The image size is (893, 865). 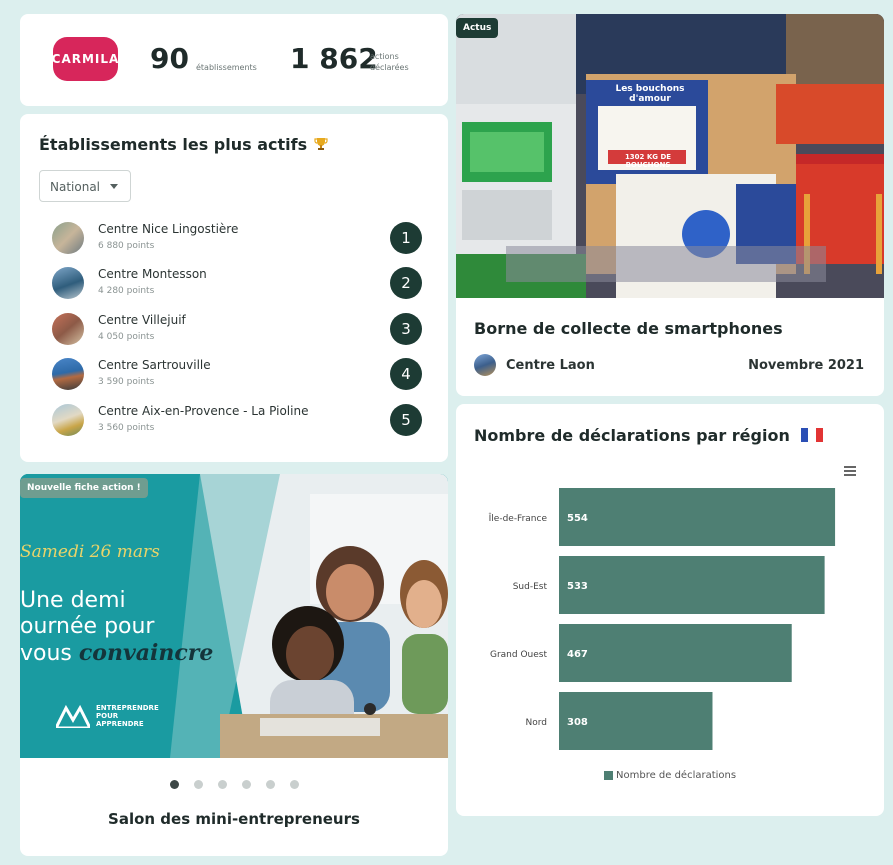 What do you see at coordinates (168, 229) in the screenshot?
I see `center-name: Centre Nice Lingostière` at bounding box center [168, 229].